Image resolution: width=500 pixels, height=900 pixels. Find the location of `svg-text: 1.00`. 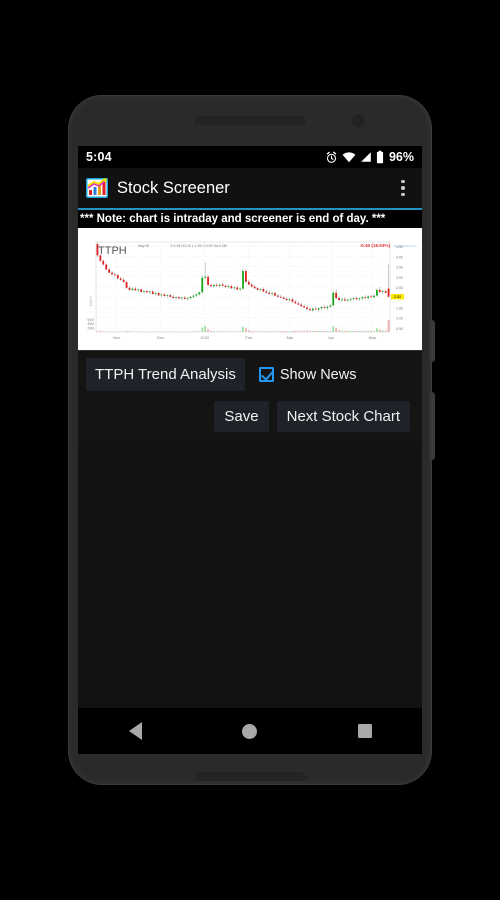

svg-text: 1.00 is located at coordinates (399, 319).